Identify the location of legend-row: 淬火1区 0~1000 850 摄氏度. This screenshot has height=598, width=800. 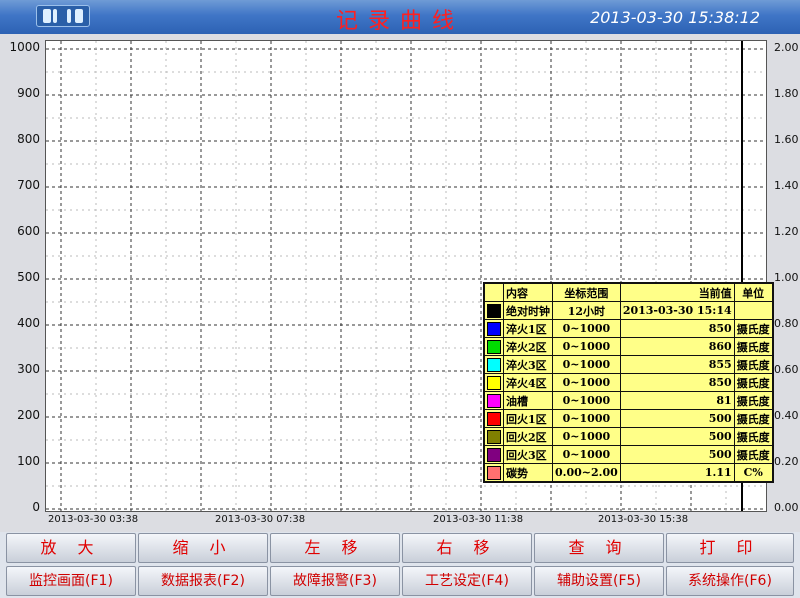
(628, 328).